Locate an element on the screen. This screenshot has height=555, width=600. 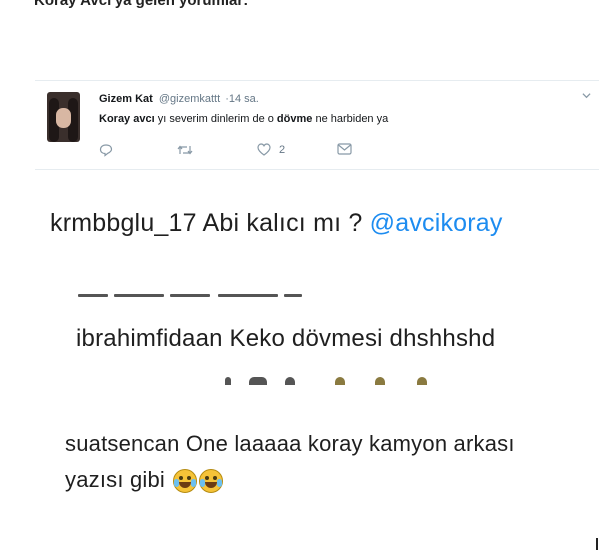
message-button is located at coordinates (344, 149).